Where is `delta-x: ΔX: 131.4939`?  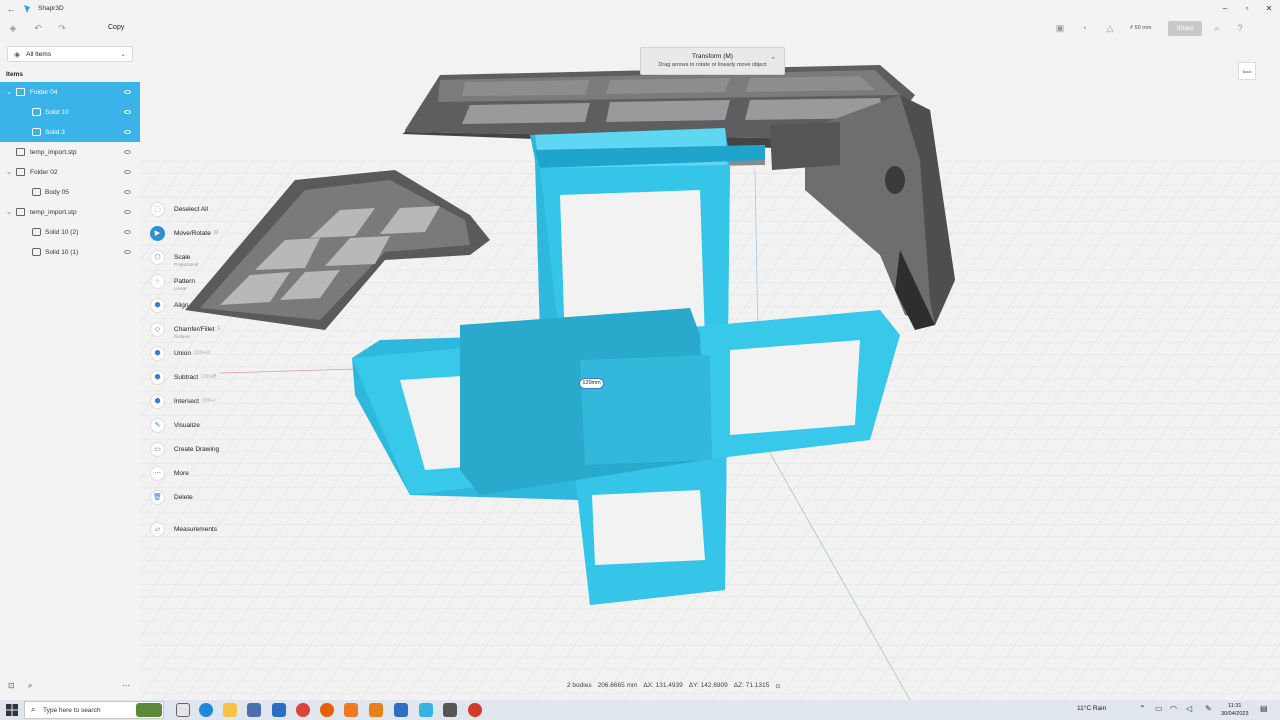 delta-x: ΔX: 131.4939 is located at coordinates (663, 685).